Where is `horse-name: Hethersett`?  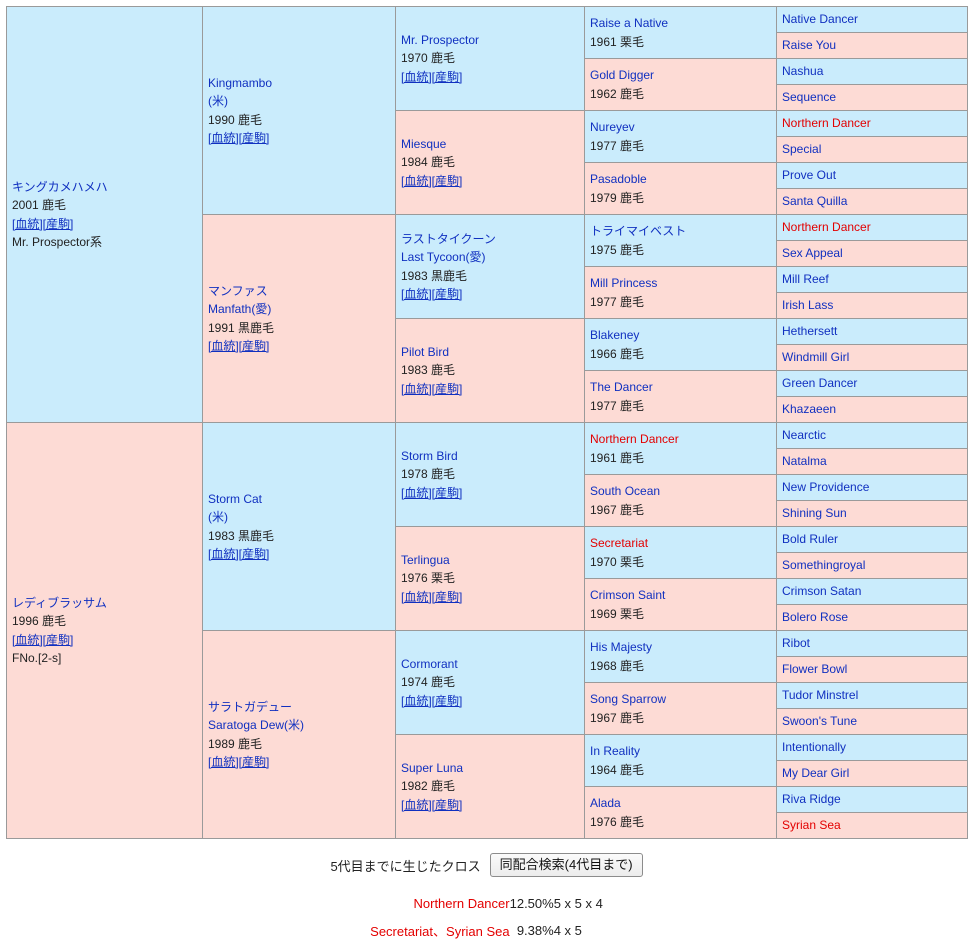 horse-name: Hethersett is located at coordinates (872, 331).